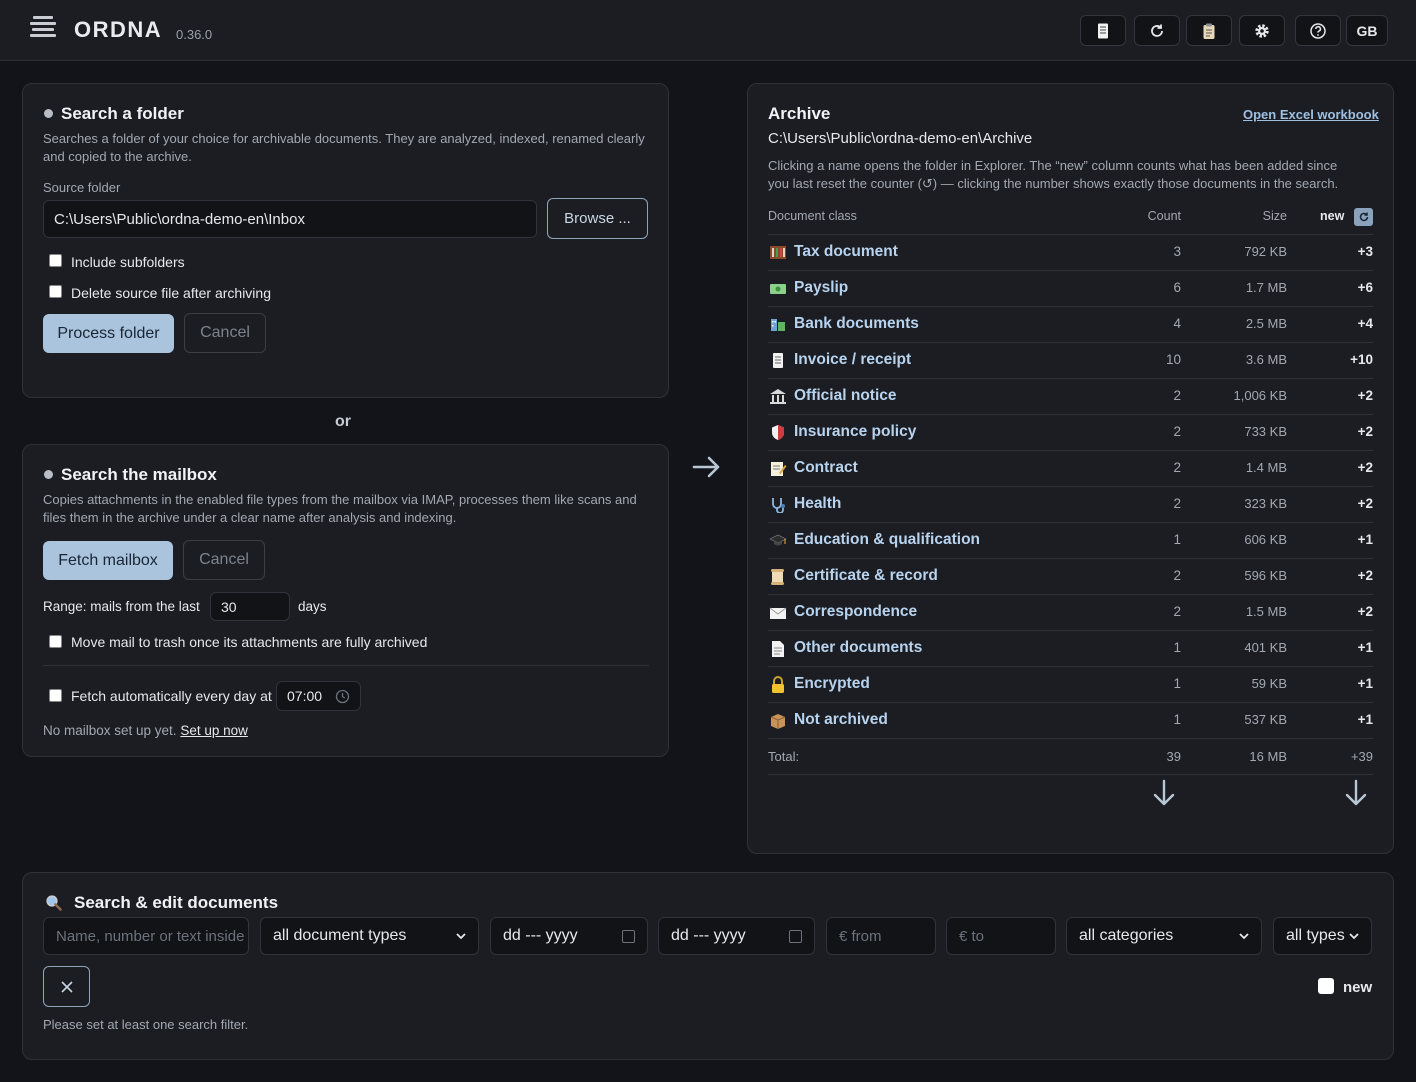 The width and height of the screenshot is (1416, 1082). Describe the element at coordinates (55, 695) in the screenshot. I see `auto-fetch-checkbox` at that location.